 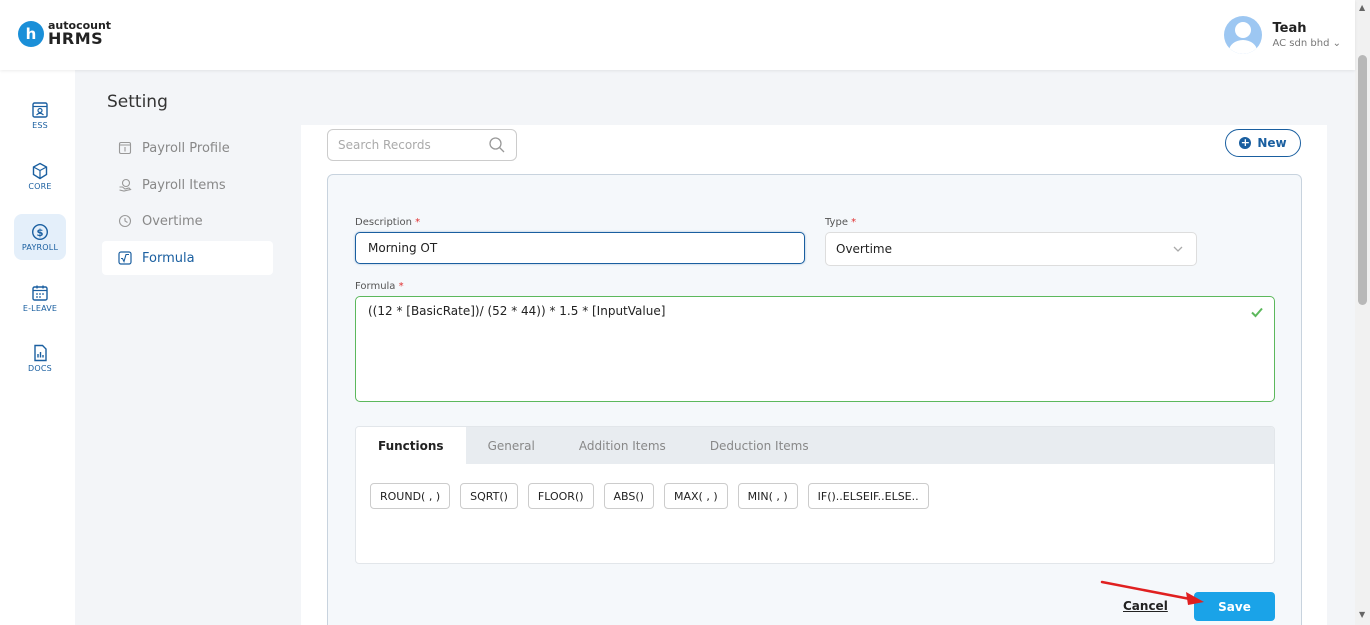 What do you see at coordinates (40, 186) in the screenshot?
I see `nav-label: CORE` at bounding box center [40, 186].